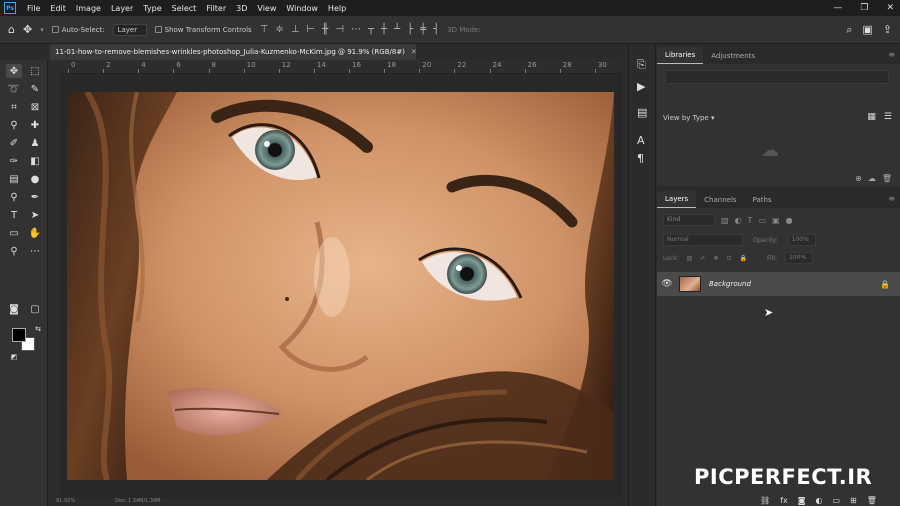 The height and width of the screenshot is (506, 900). I want to click on library-delete-icon: 🗑, so click(887, 178).